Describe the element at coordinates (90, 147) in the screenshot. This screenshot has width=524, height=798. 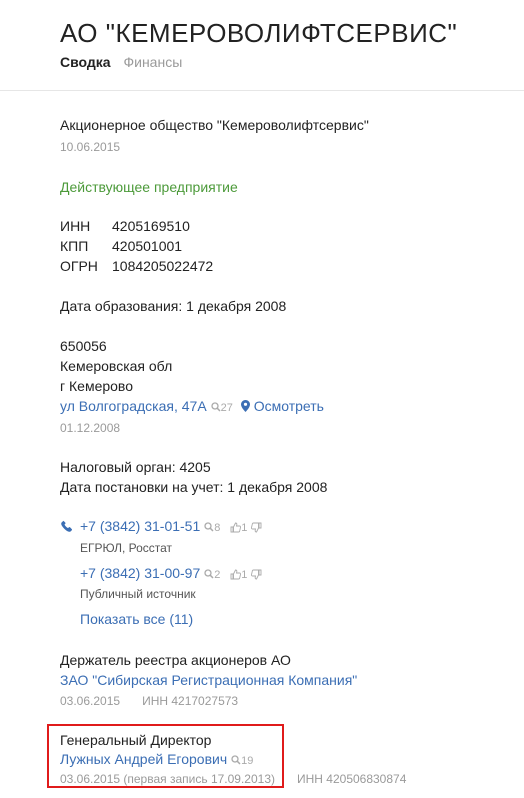
I see `company-full-name-date: 10.06.2015` at that location.